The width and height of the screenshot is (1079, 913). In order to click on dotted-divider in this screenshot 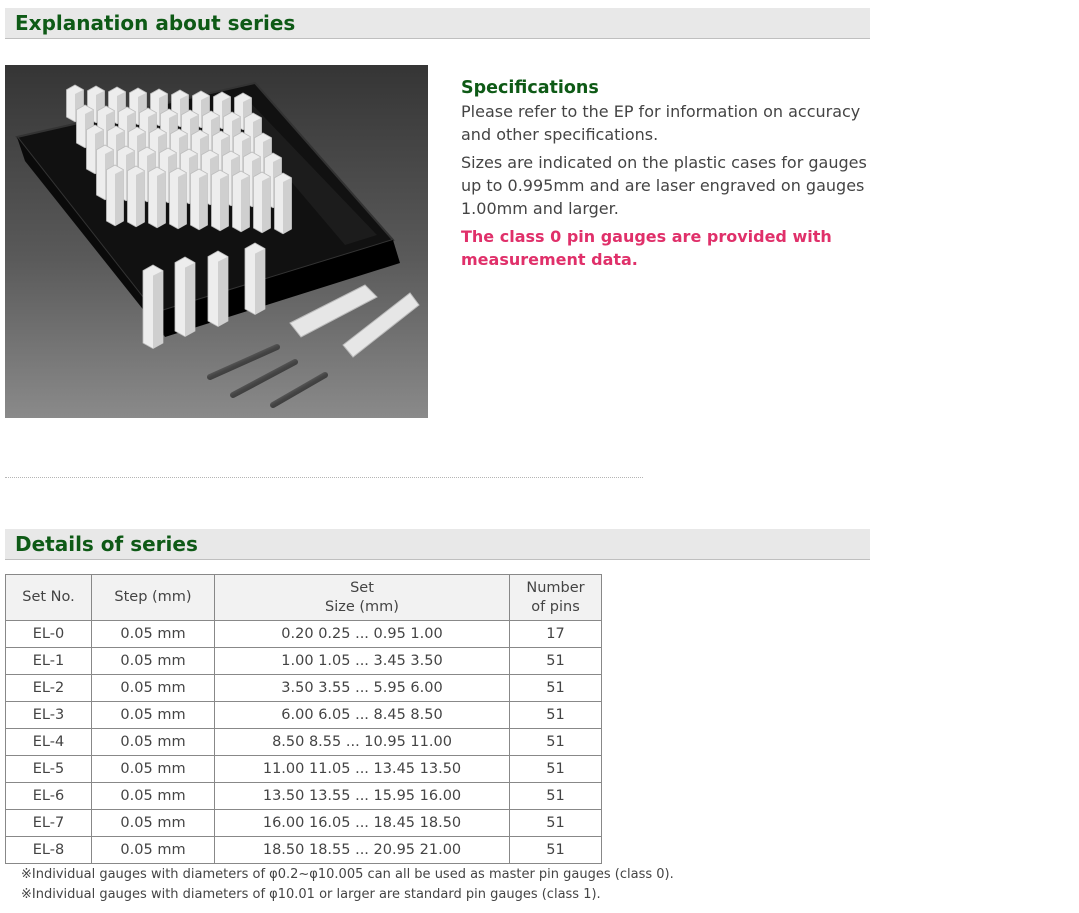, I will do `click(324, 477)`.